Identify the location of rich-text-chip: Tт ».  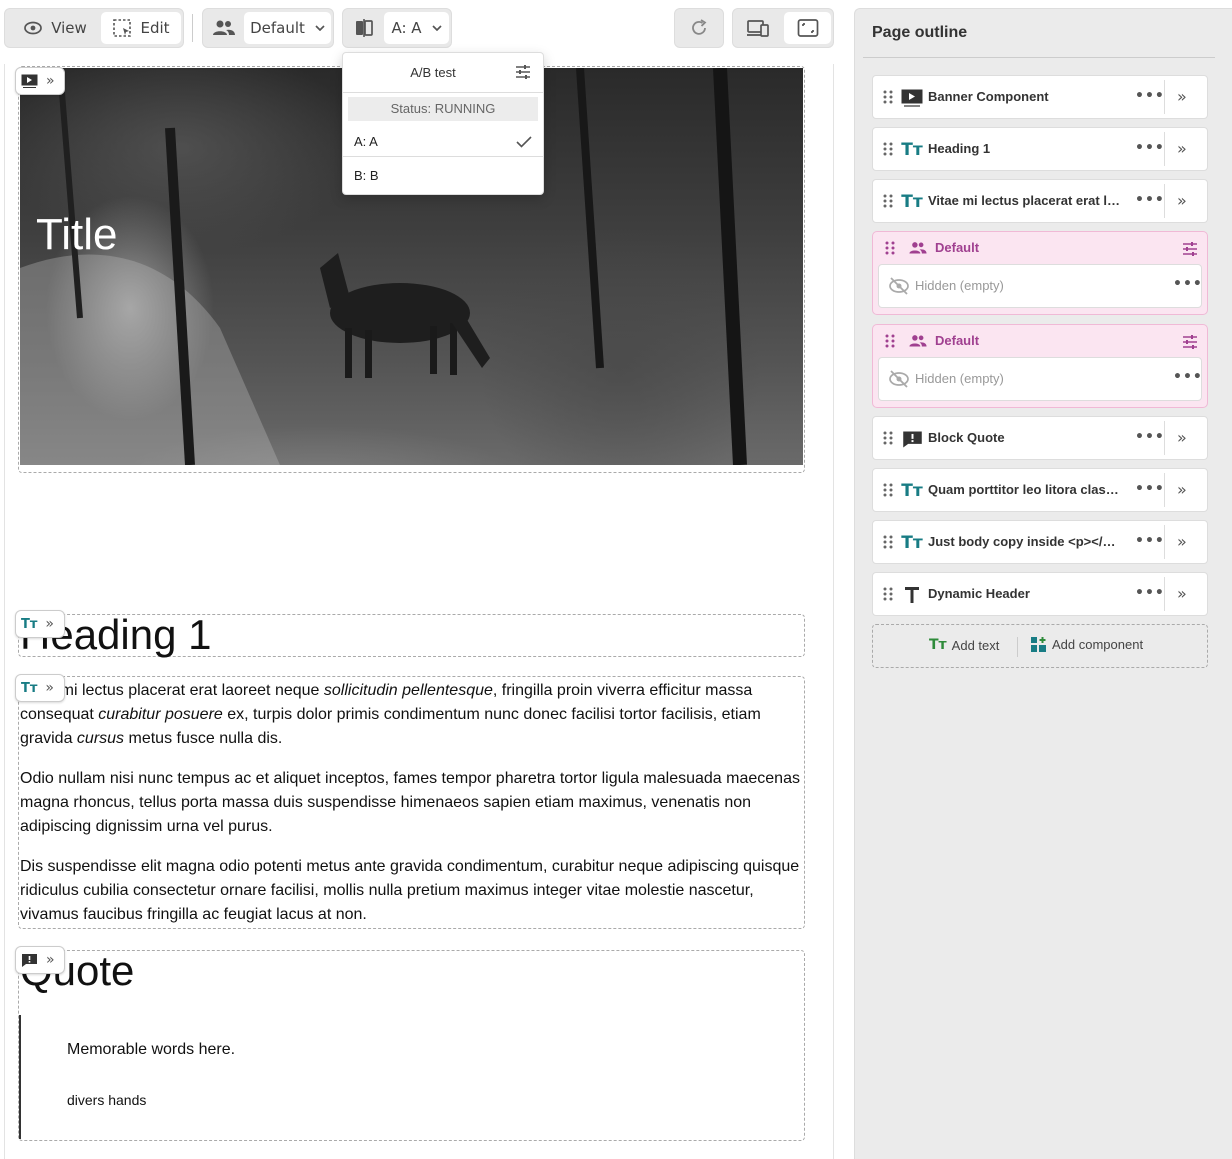
(40, 688).